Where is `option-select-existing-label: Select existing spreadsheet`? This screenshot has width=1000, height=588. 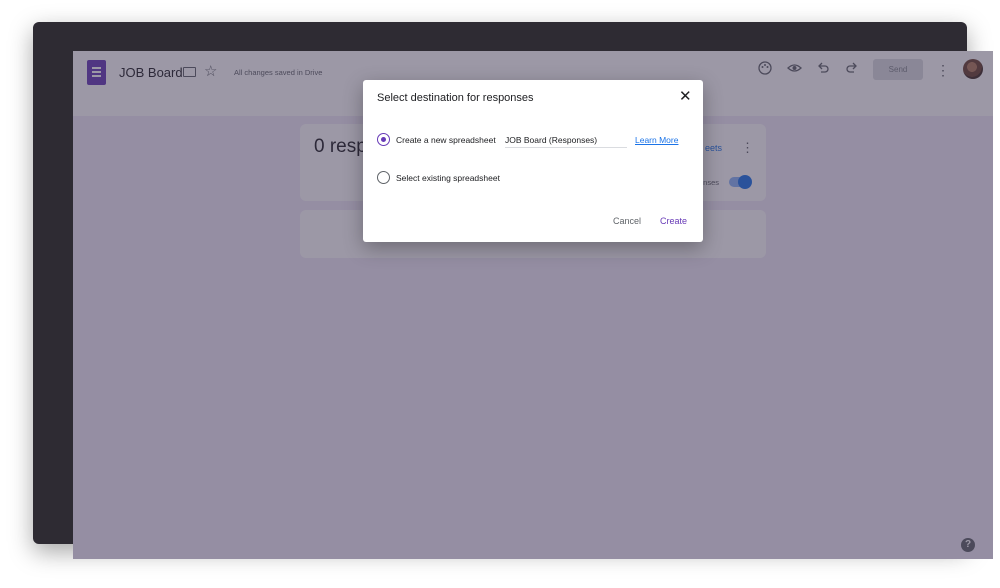
option-select-existing-label: Select existing spreadsheet is located at coordinates (448, 178).